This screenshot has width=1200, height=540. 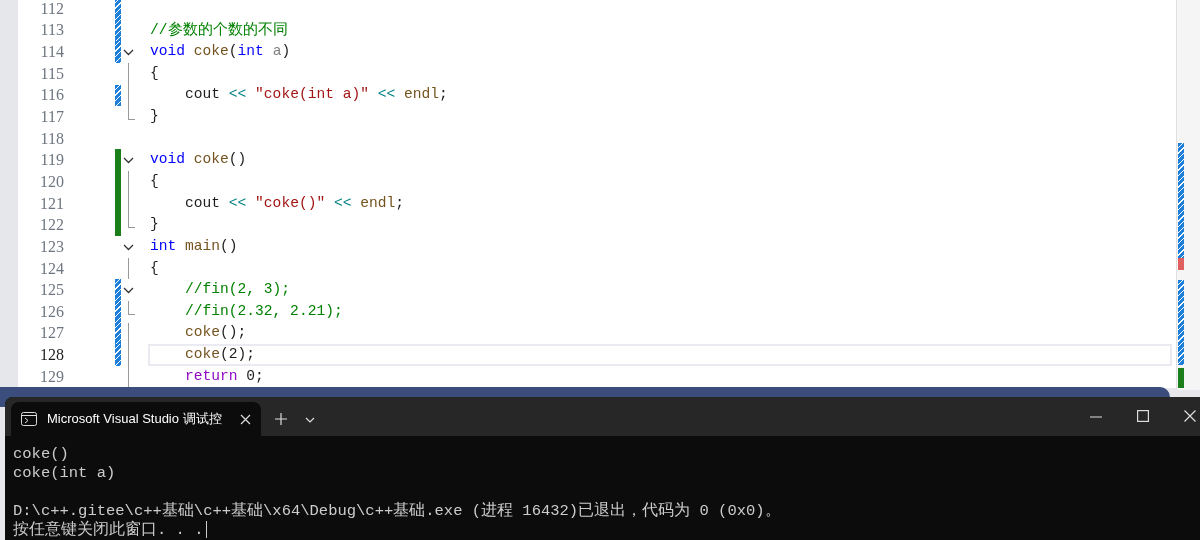 I want to click on console-output-line: coke(int a), so click(x=64, y=473).